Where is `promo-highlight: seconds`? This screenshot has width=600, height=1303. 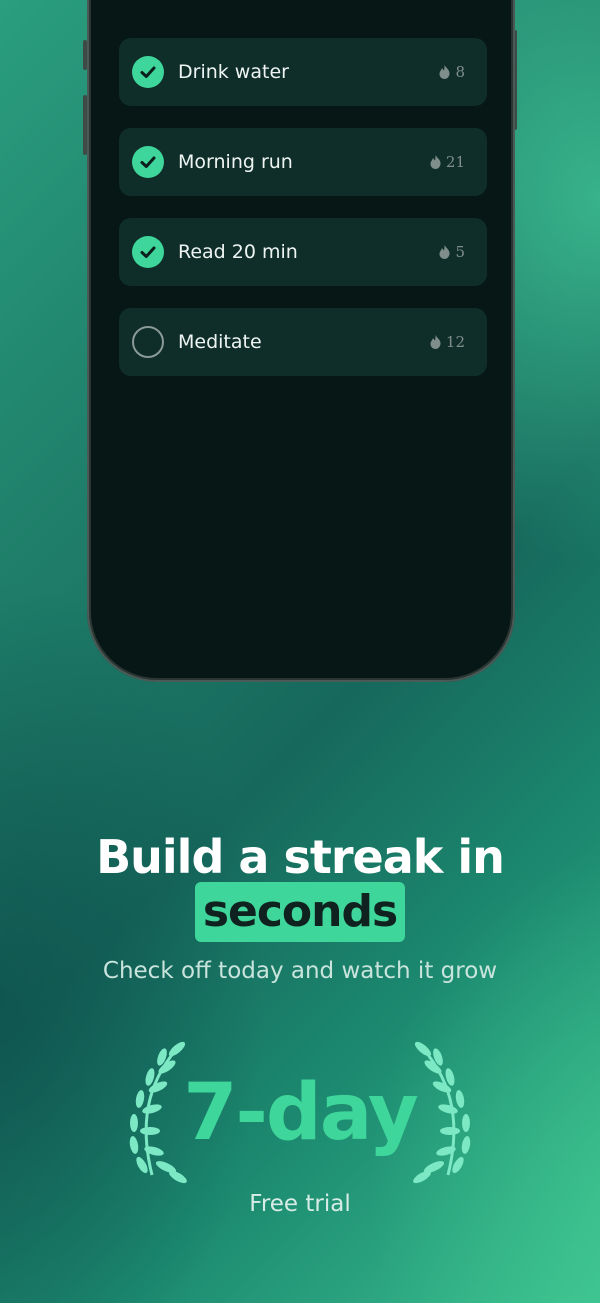
promo-highlight: seconds is located at coordinates (300, 912).